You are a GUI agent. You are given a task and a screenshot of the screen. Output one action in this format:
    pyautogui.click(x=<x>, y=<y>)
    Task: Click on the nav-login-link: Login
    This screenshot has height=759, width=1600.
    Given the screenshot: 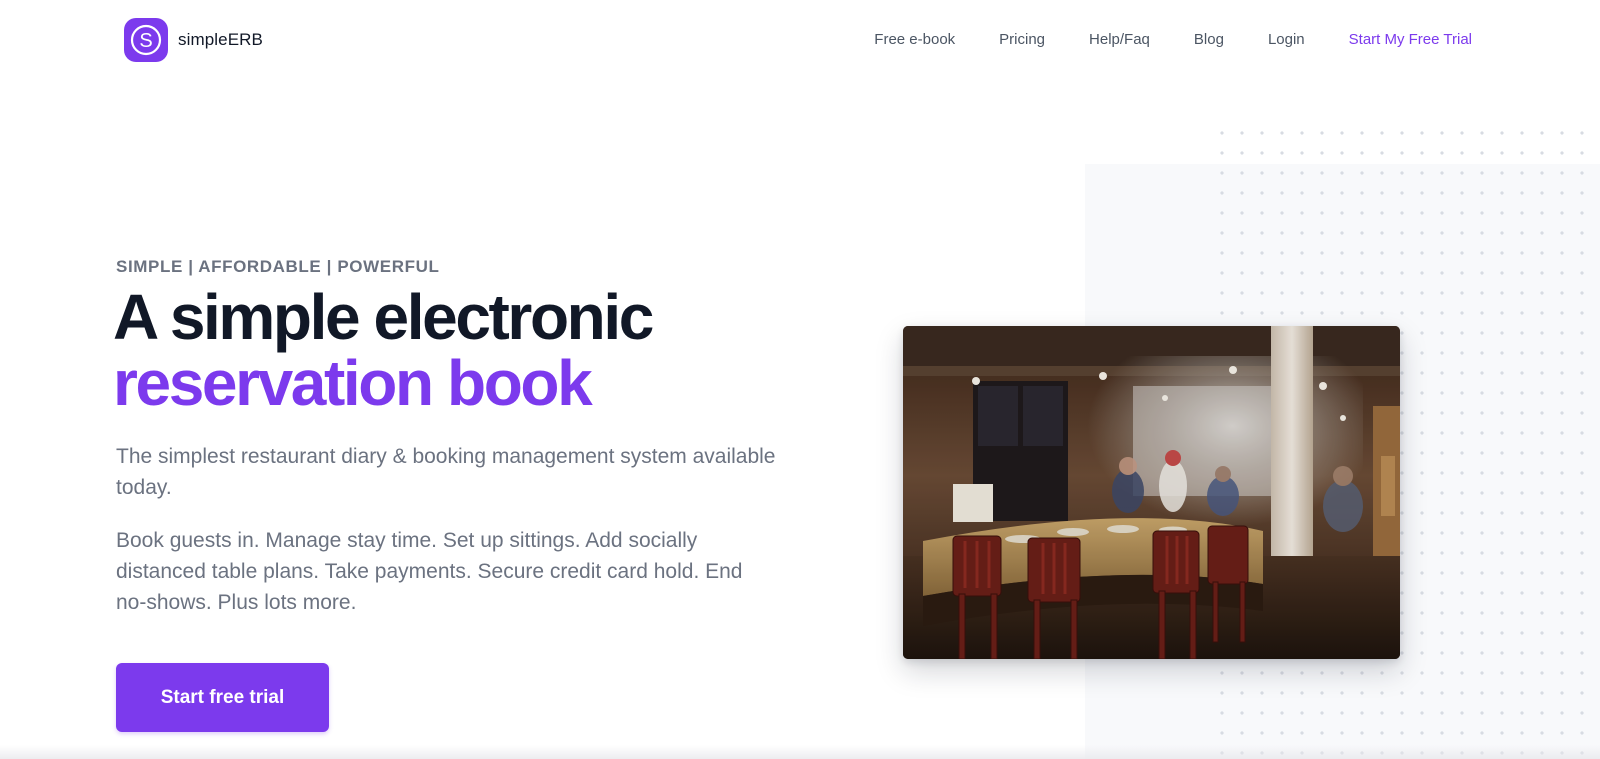 What is the action you would take?
    pyautogui.click(x=1286, y=39)
    